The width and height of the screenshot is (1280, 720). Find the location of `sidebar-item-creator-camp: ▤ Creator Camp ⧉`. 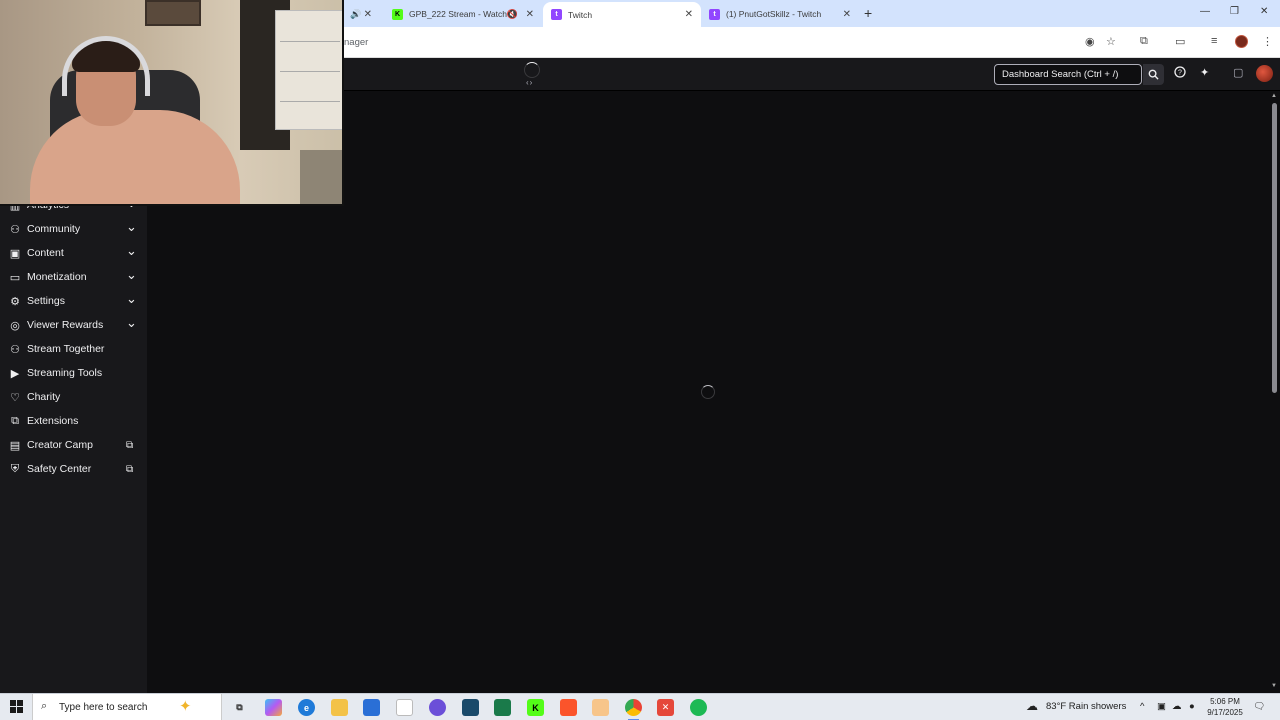

sidebar-item-creator-camp: ▤ Creator Camp ⧉ is located at coordinates (73, 445).